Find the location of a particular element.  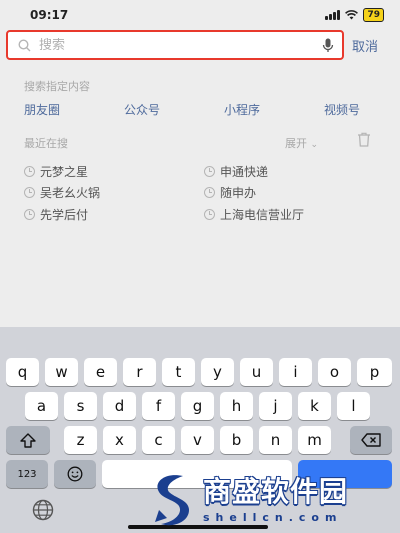

history-item-label: 申通快递 is located at coordinates (244, 172).